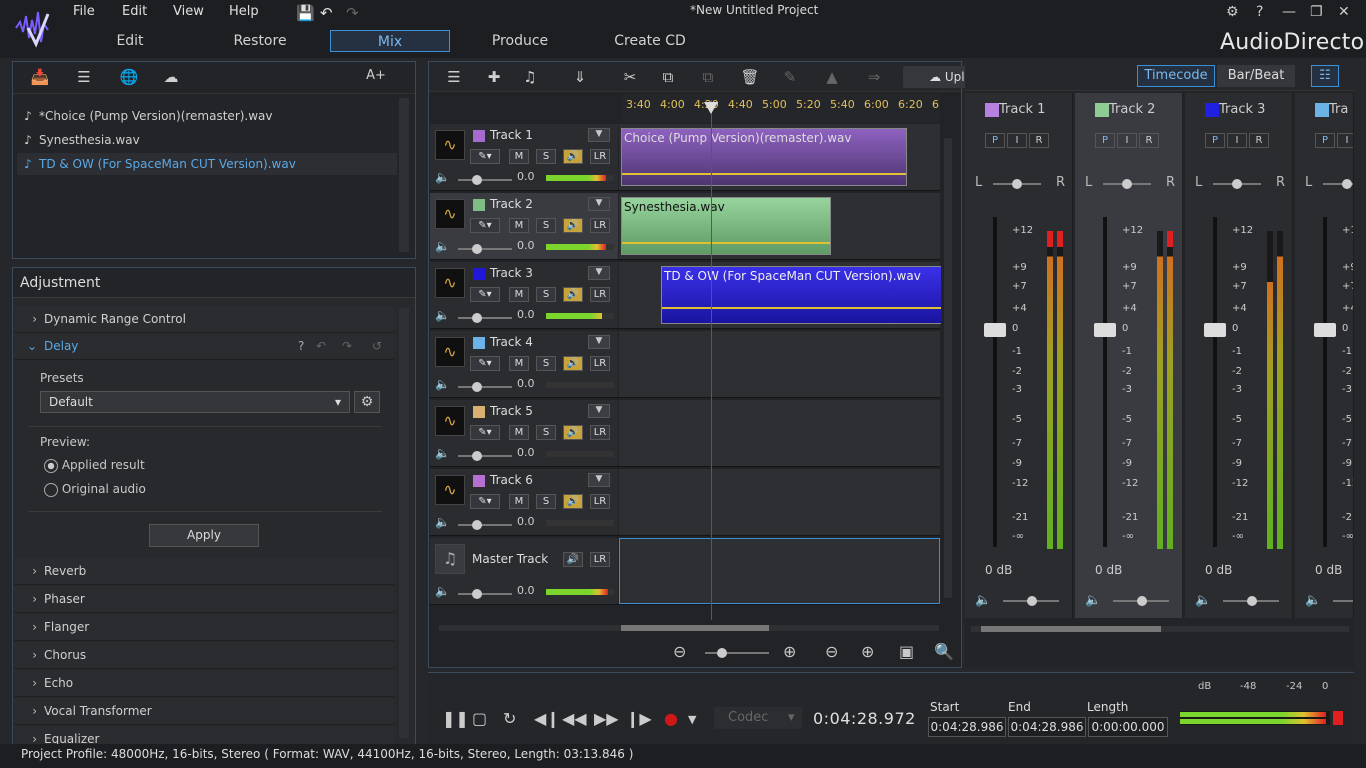 This screenshot has width=1366, height=768. Describe the element at coordinates (685, 433) in the screenshot. I see `track-row-5: ∿ Track 5 ✎▾ M S 🔊 LR ▼ 🔈 0.0` at that location.